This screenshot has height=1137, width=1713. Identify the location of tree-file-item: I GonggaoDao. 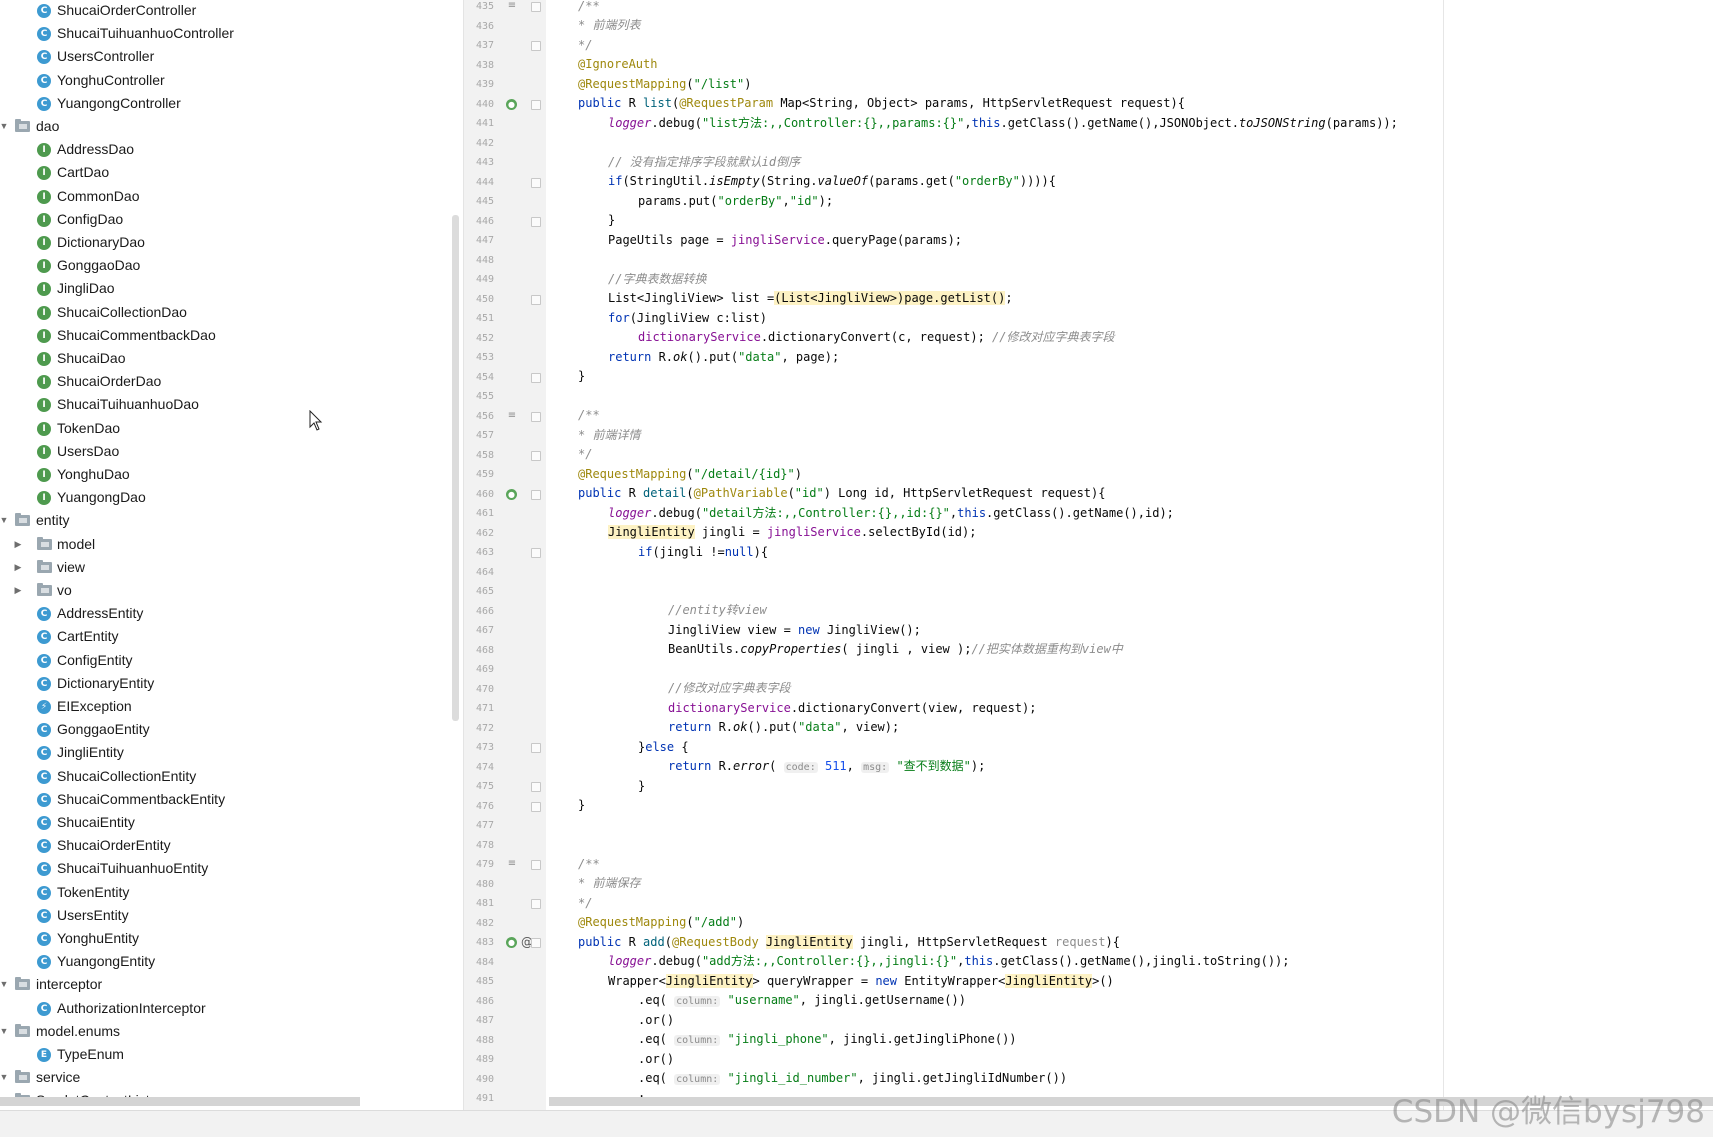
(225, 265).